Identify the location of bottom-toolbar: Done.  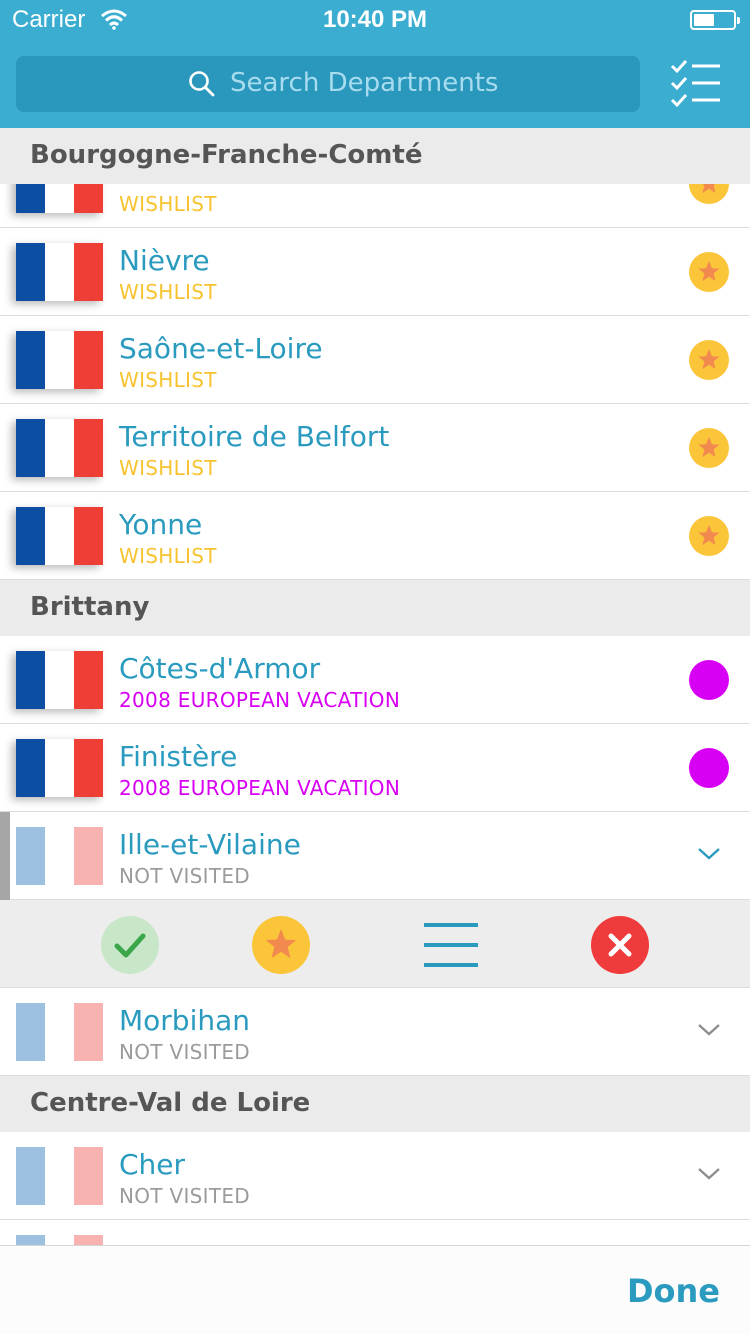
(375, 1289).